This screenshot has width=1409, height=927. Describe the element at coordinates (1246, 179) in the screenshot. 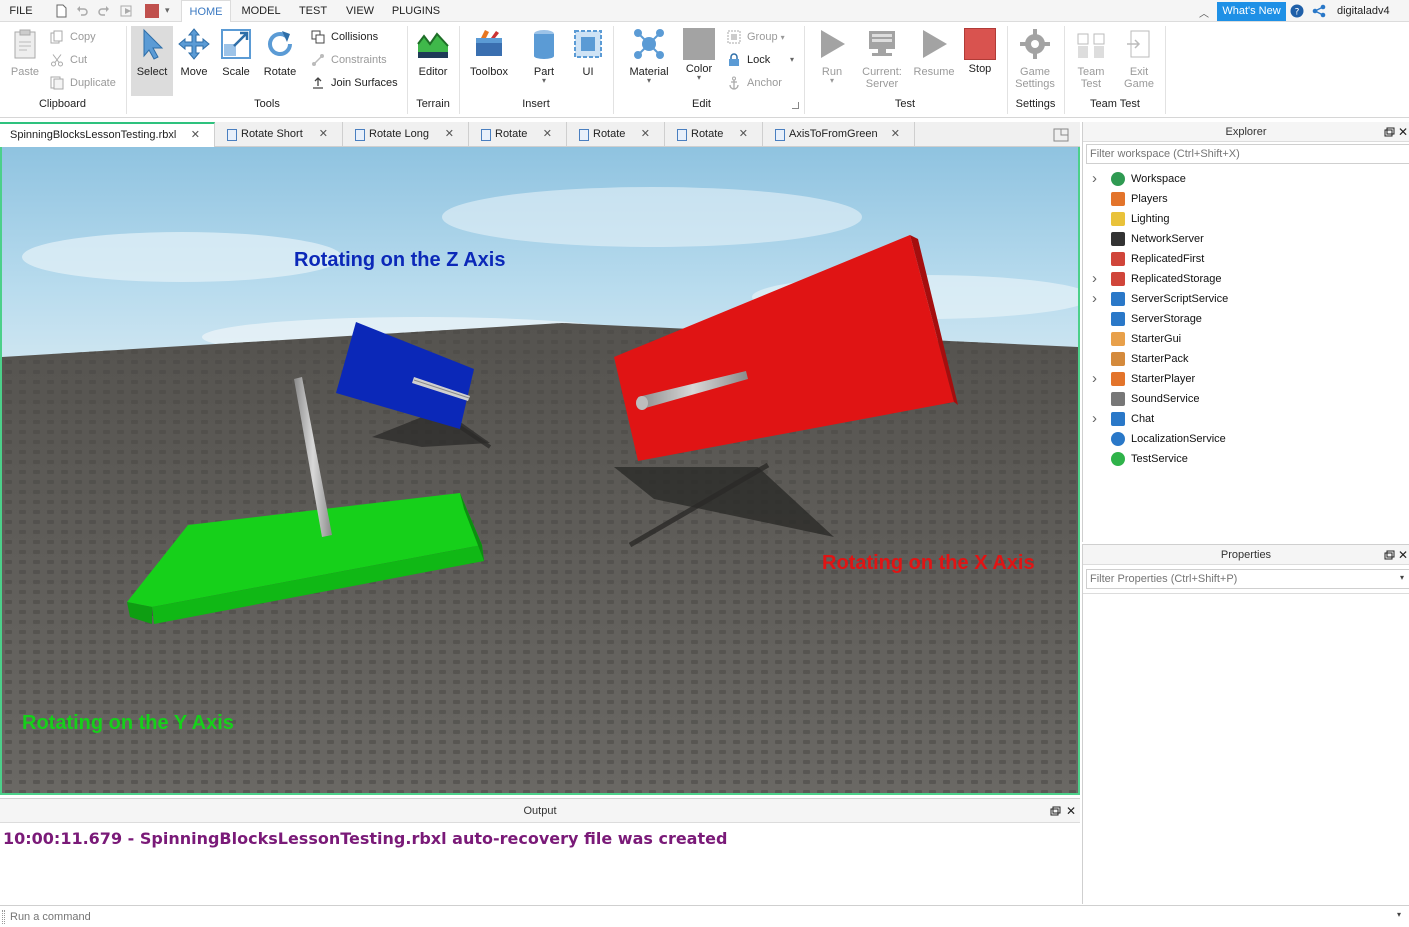

I see `explorer-item: › Workspace` at that location.